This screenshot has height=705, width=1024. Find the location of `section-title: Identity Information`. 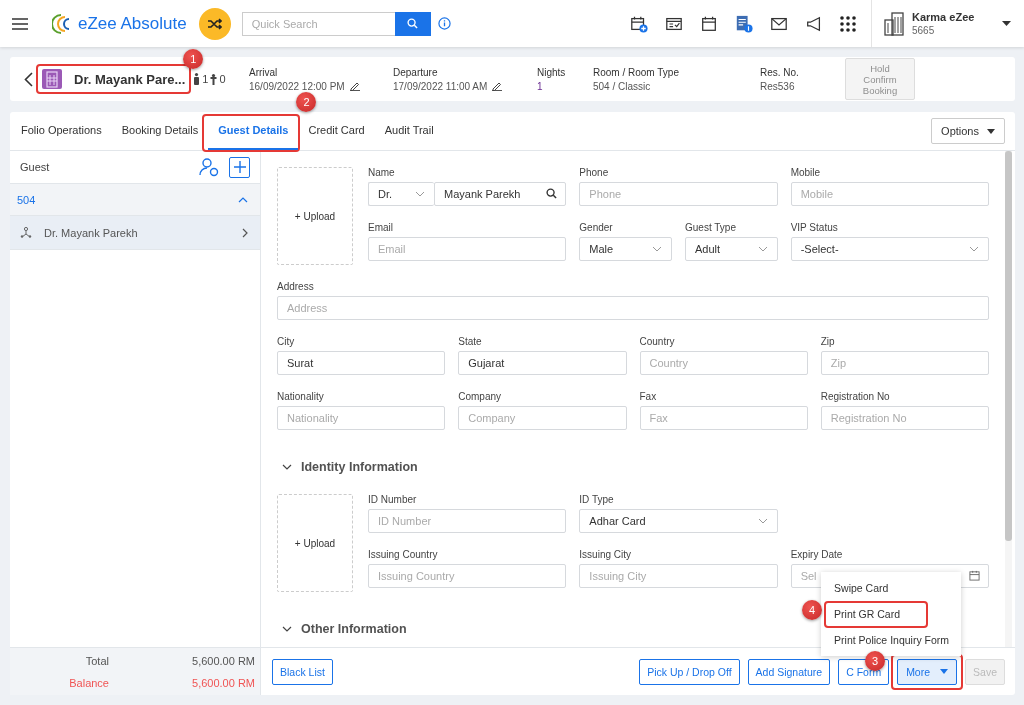

section-title: Identity Information is located at coordinates (359, 467).